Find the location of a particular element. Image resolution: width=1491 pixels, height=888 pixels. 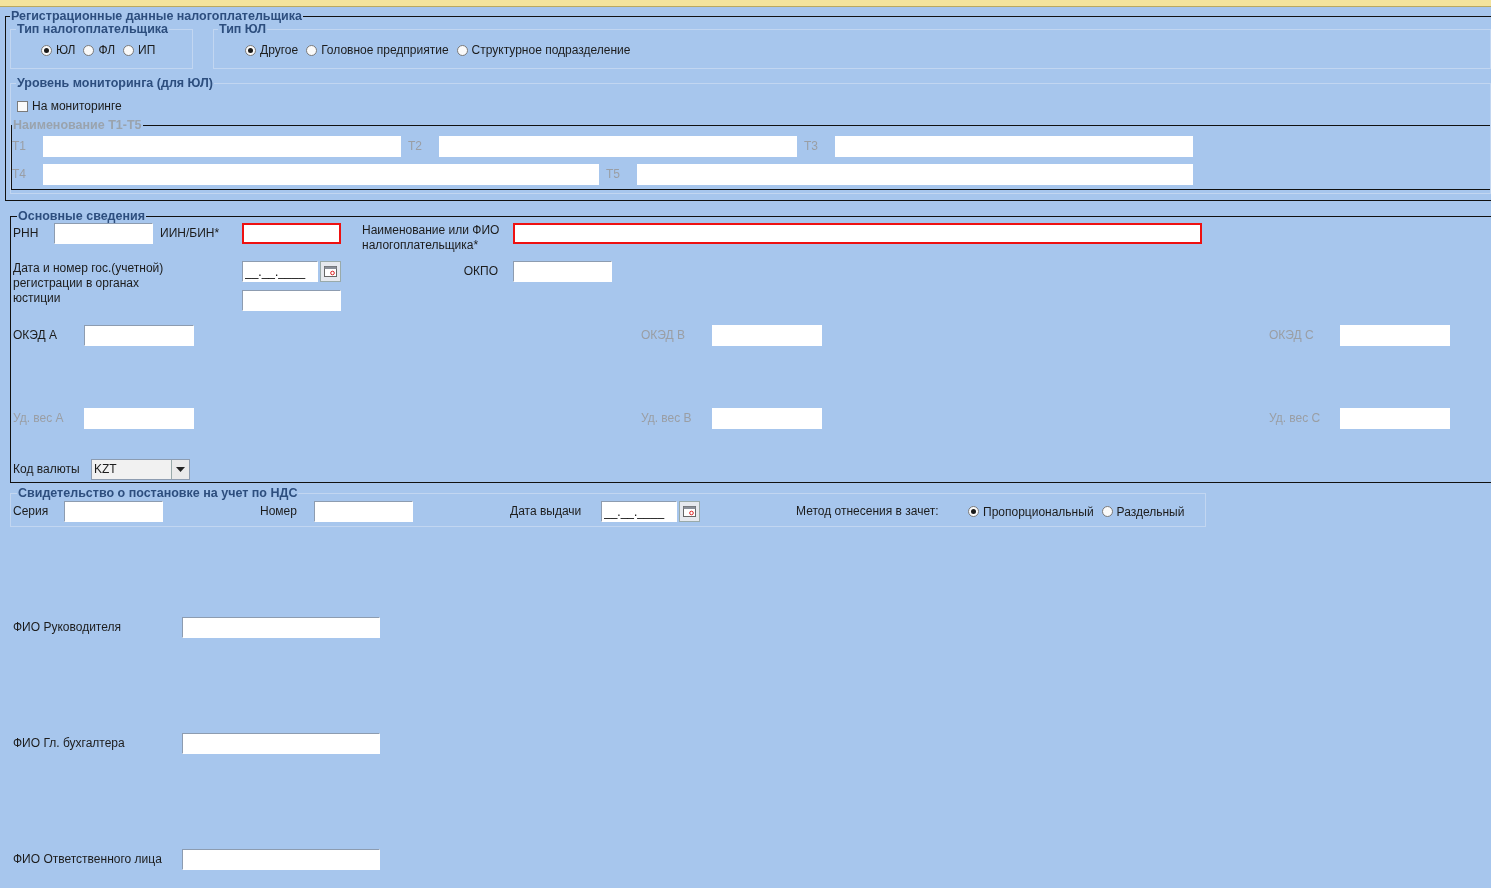

checkbox: На мониторинге is located at coordinates (69, 106).